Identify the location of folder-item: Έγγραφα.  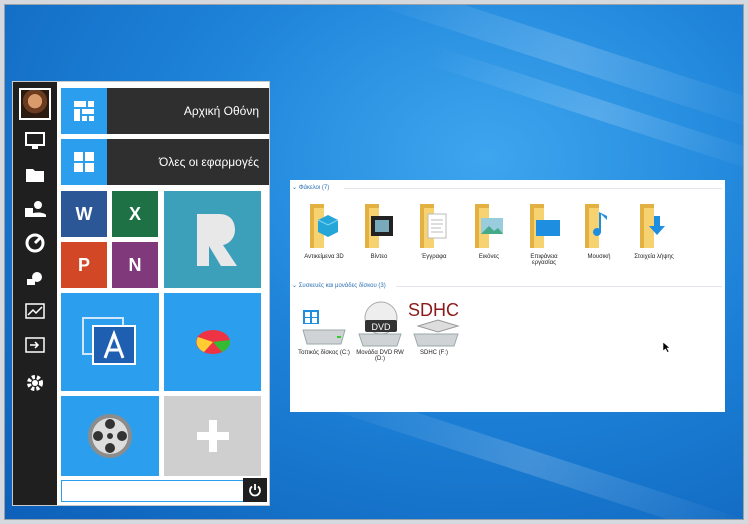
(434, 229).